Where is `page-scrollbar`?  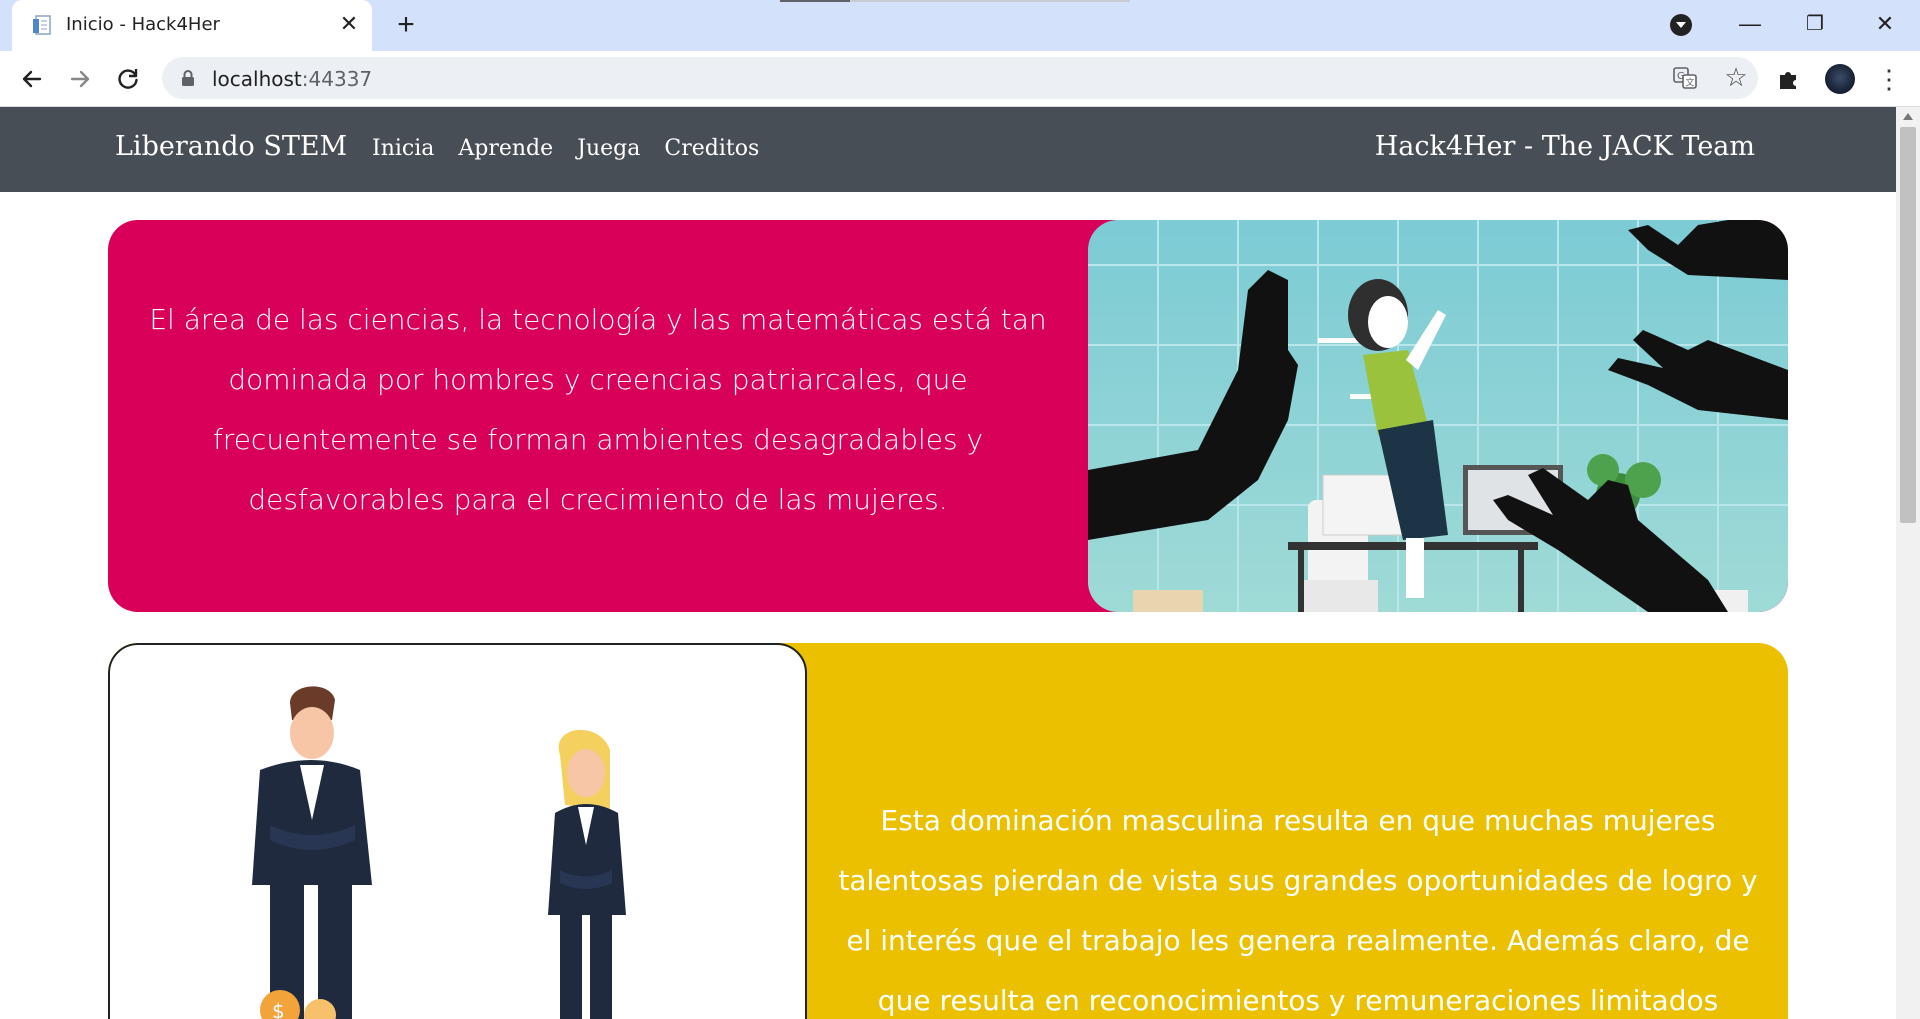
page-scrollbar is located at coordinates (1908, 563).